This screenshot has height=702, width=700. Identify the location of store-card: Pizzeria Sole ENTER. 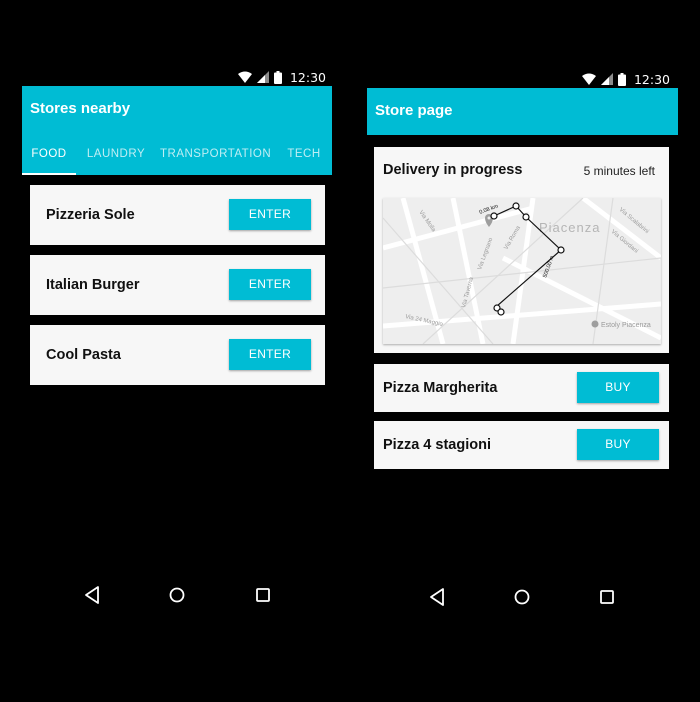
(177, 215).